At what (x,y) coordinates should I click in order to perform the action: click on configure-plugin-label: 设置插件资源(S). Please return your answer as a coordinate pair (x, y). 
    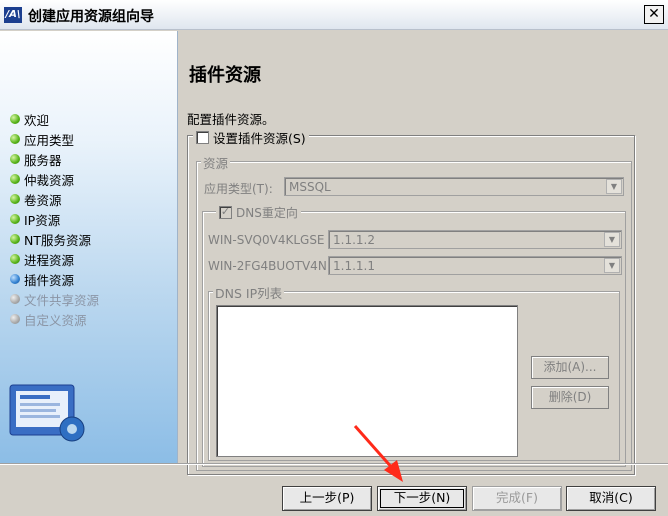
    Looking at the image, I should click on (259, 138).